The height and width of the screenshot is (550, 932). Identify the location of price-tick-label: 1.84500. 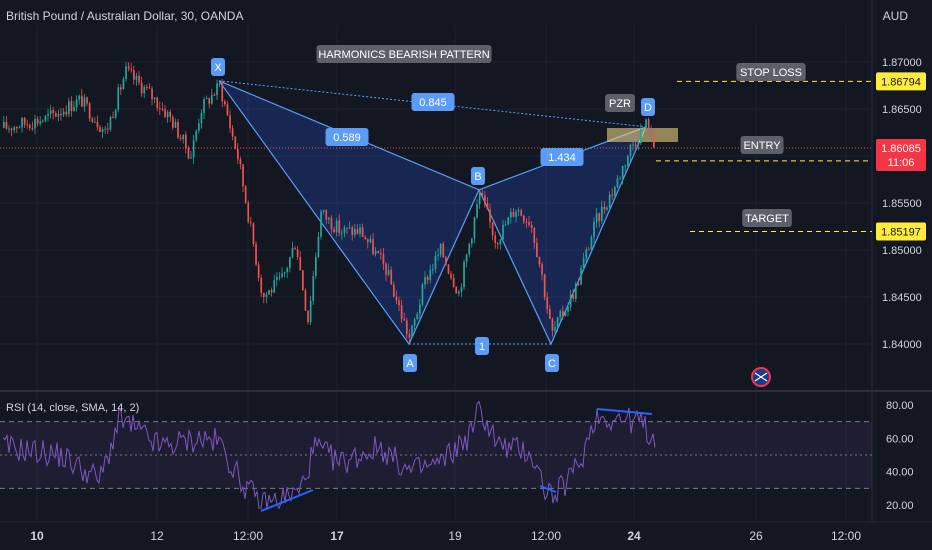
(902, 298).